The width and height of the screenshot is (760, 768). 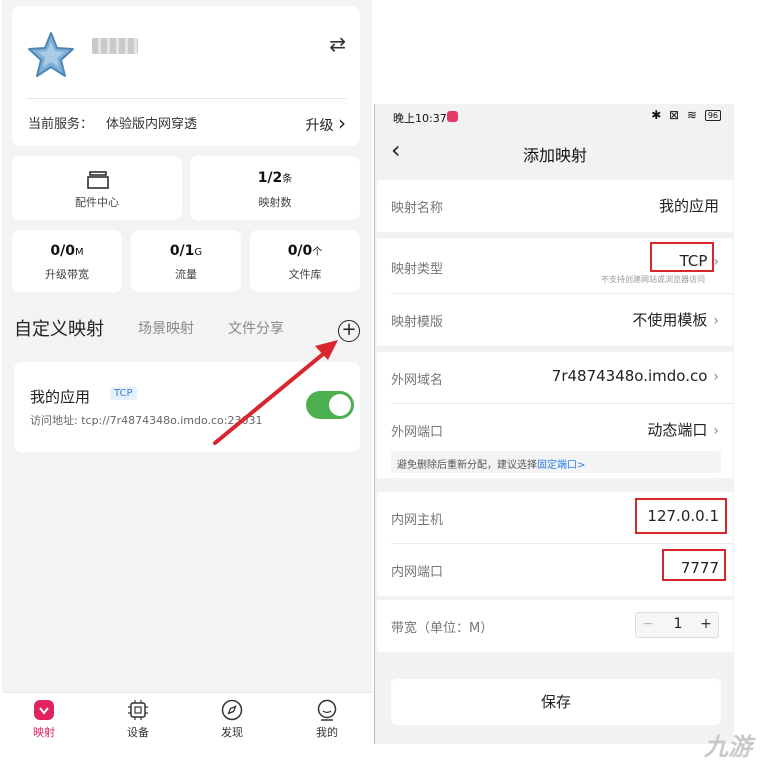 What do you see at coordinates (554, 155) in the screenshot?
I see `page-title: 添加映射` at bounding box center [554, 155].